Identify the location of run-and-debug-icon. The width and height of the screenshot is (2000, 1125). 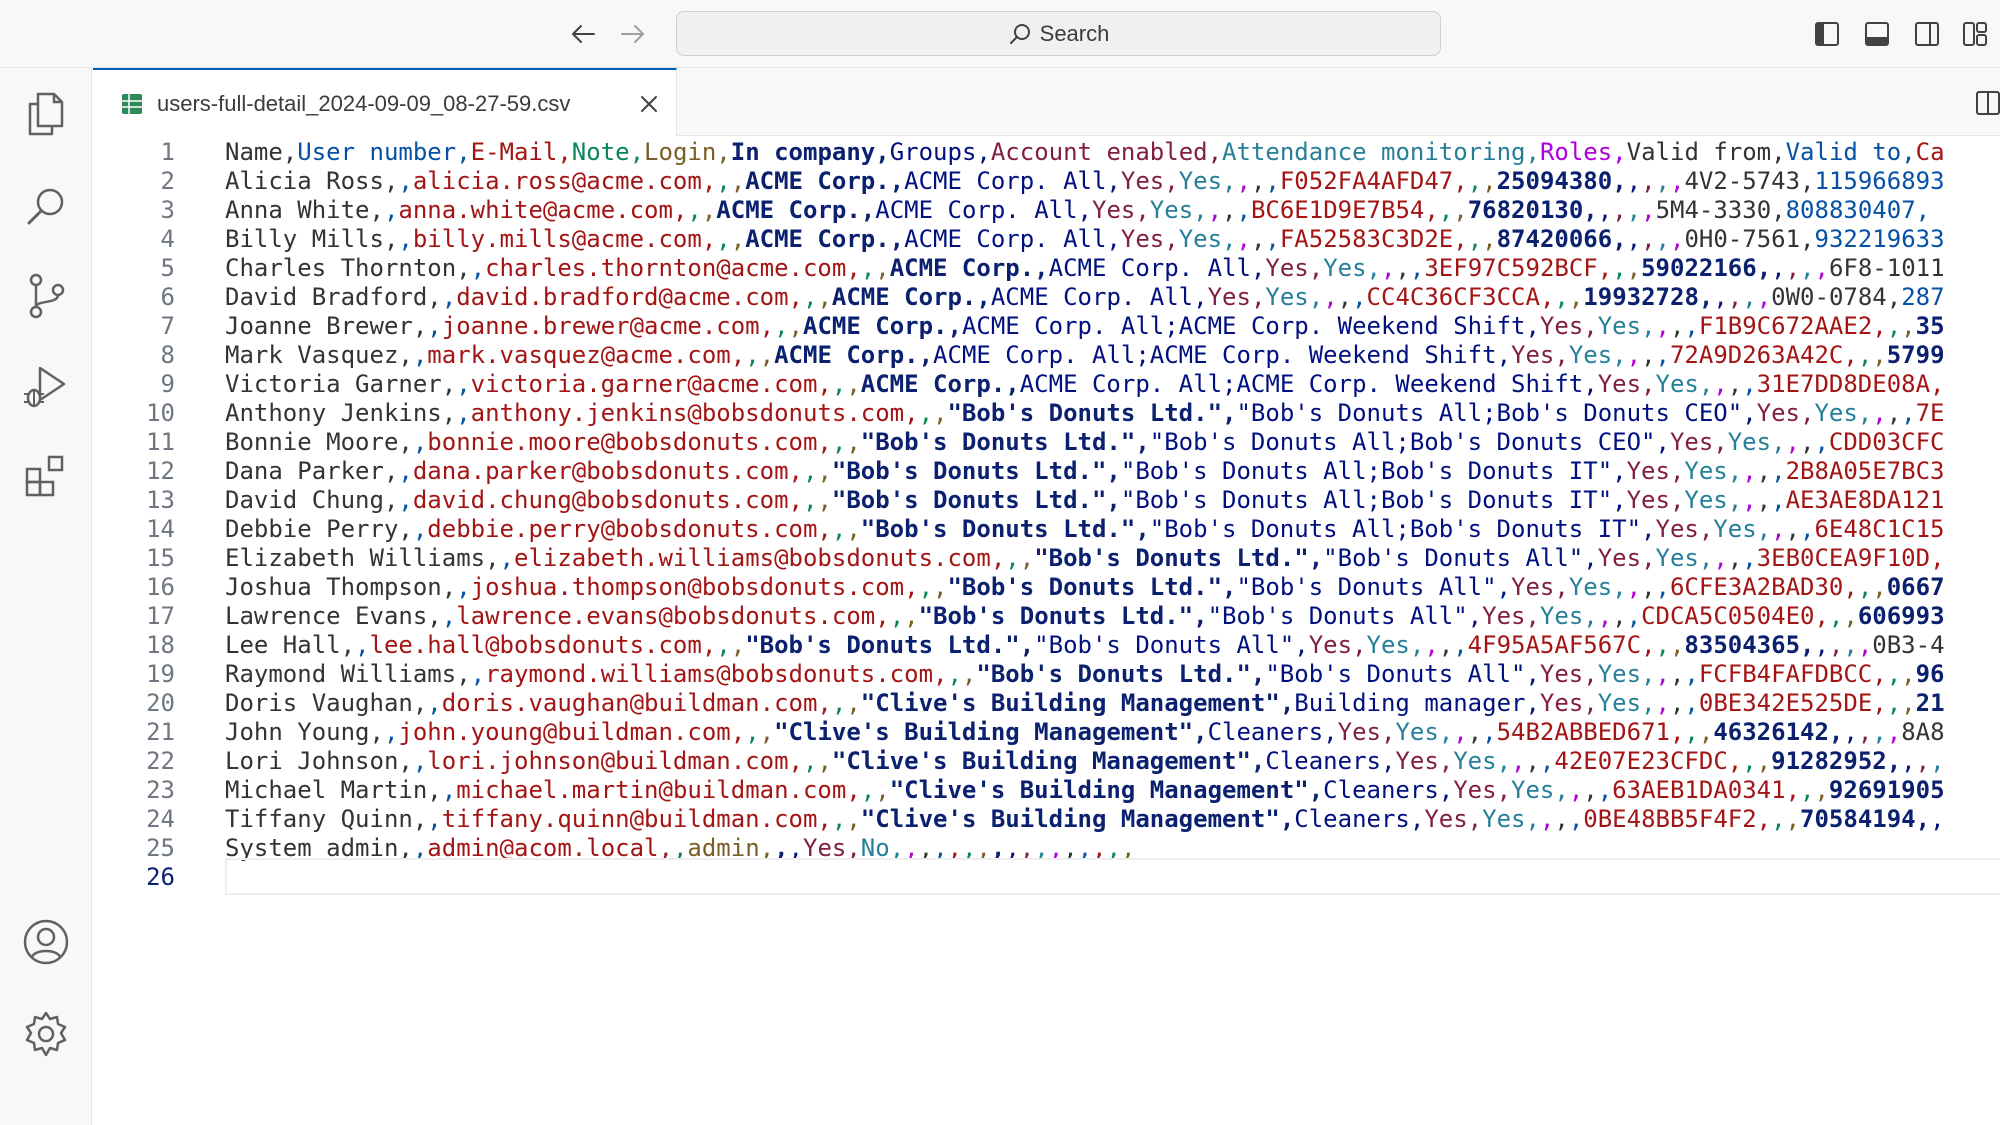
(46, 386).